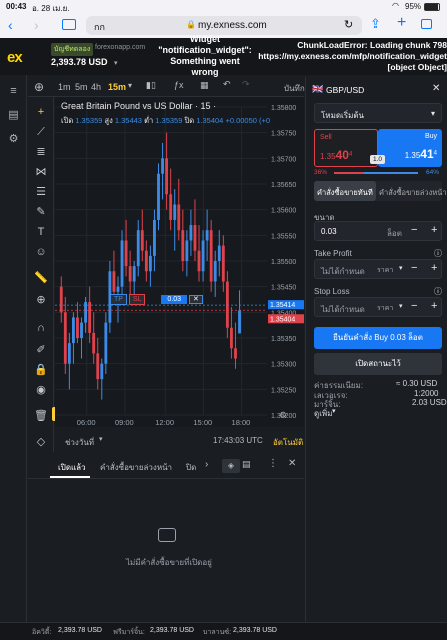  Describe the element at coordinates (321, 172) in the screenshot. I see `sentiment-sell: 36%` at that location.